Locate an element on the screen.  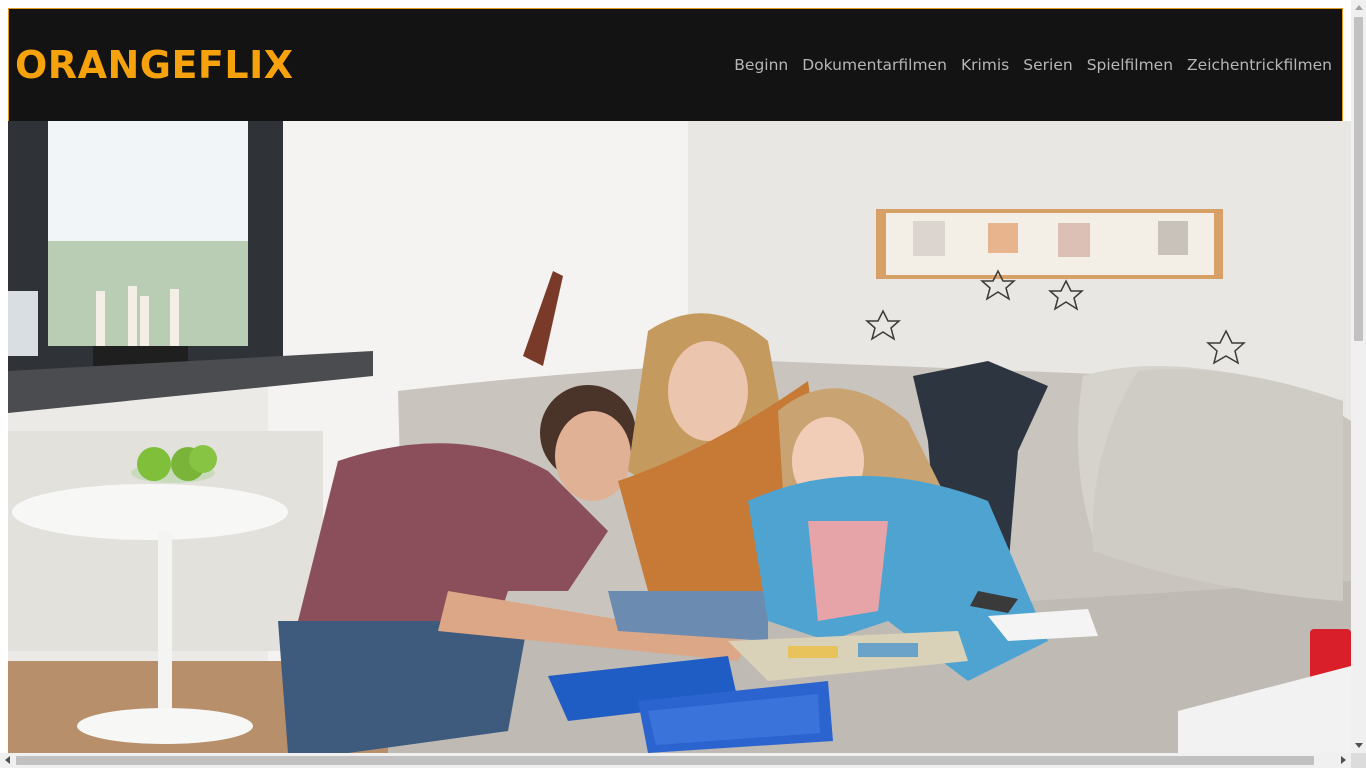
horizontal-scroll-thumb is located at coordinates (665, 760).